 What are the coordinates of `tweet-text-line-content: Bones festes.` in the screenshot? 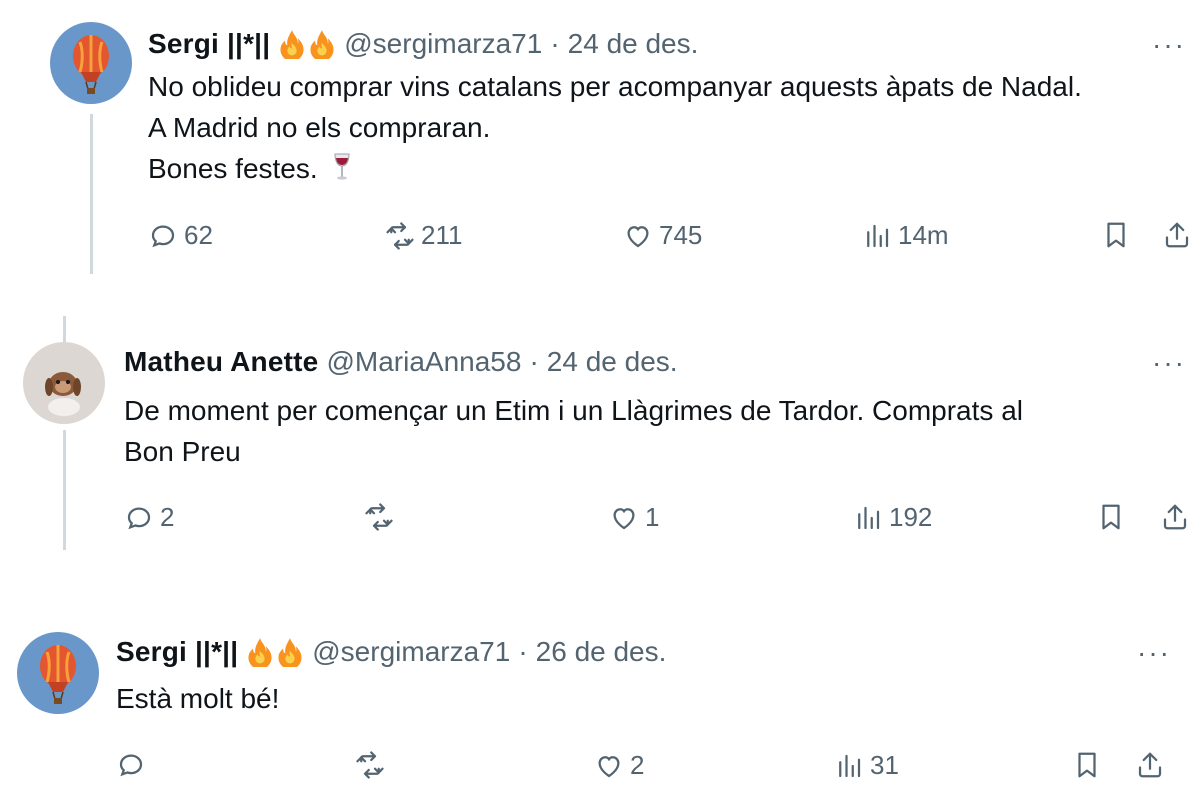 It's located at (233, 168).